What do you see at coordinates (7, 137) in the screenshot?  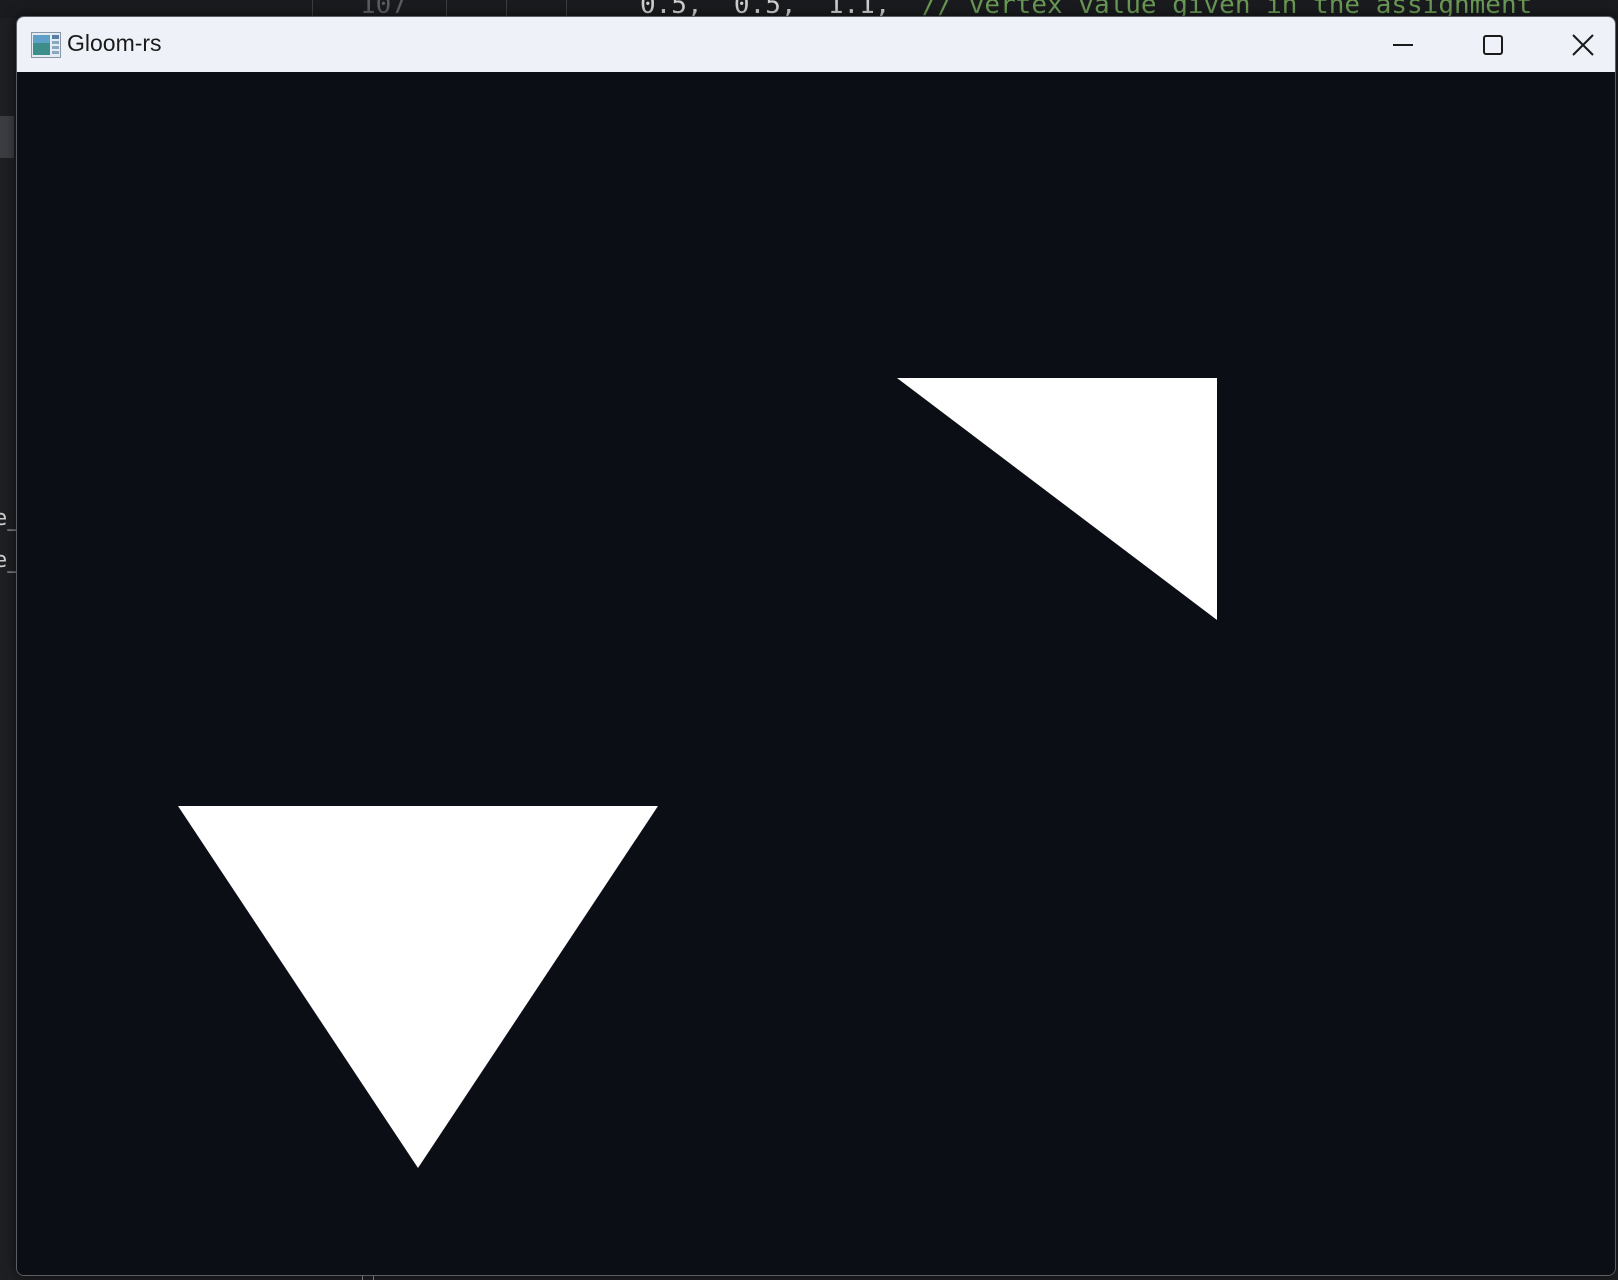 I see `editor-left-marker` at bounding box center [7, 137].